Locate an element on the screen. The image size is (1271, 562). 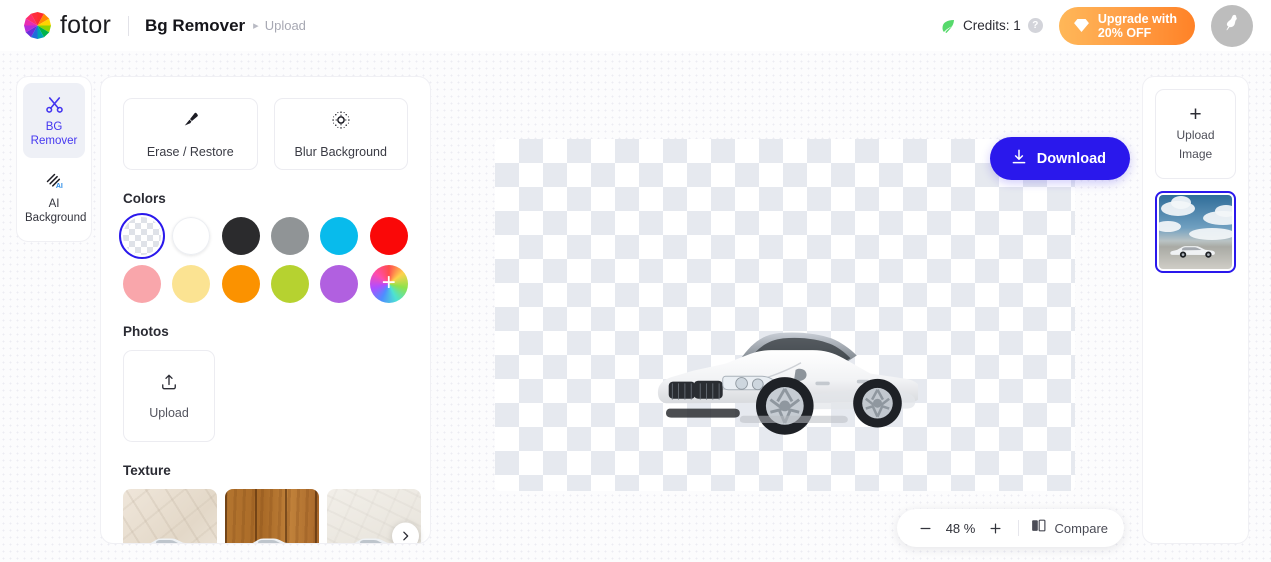
color-swatch-custom-picker: + is located at coordinates (388, 284).